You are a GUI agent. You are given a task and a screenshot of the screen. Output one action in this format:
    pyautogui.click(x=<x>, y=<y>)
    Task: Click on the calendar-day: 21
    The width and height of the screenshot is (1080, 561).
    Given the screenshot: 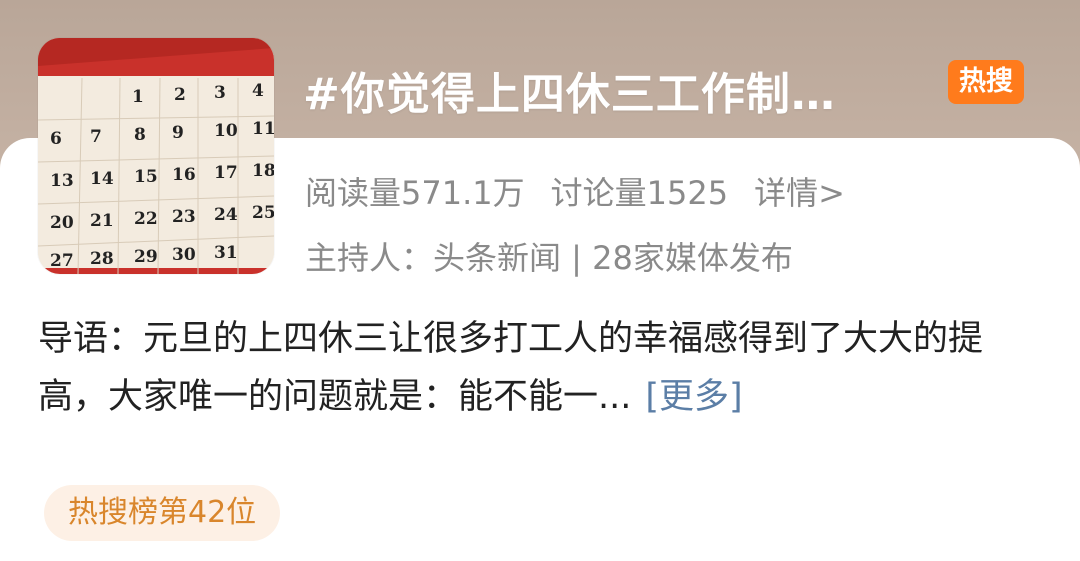 What is the action you would take?
    pyautogui.click(x=102, y=221)
    